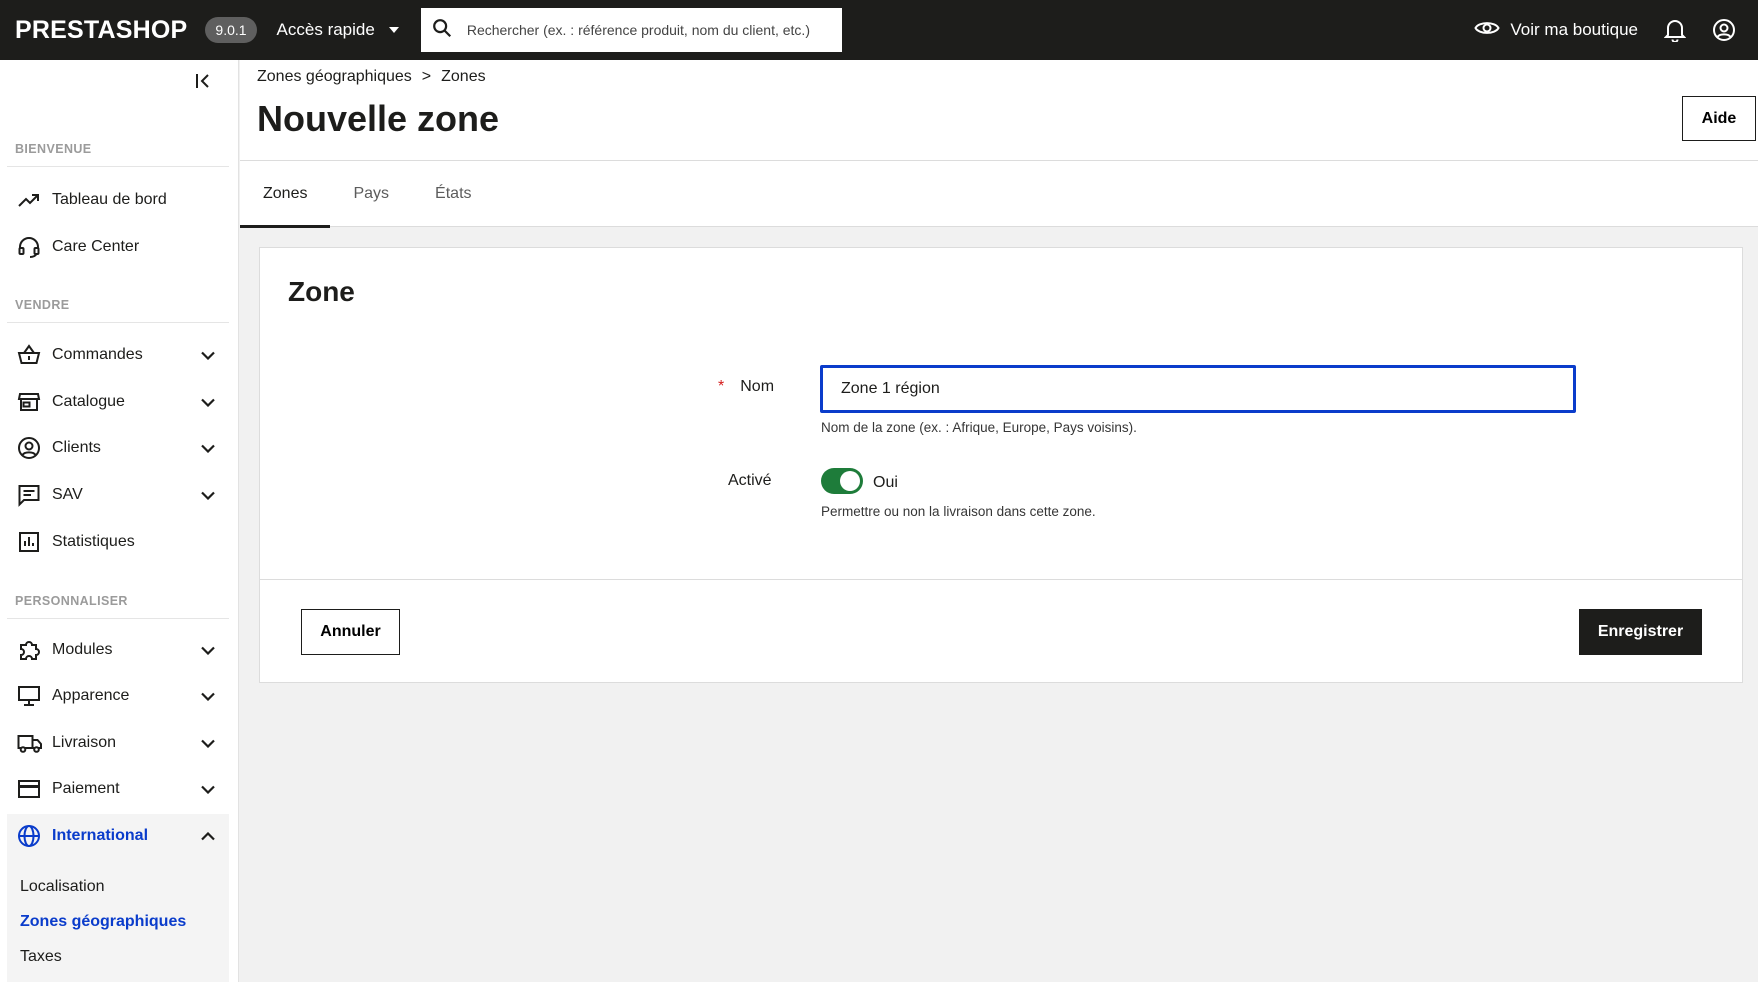 The image size is (1758, 982). Describe the element at coordinates (646, 30) in the screenshot. I see `search-input` at that location.